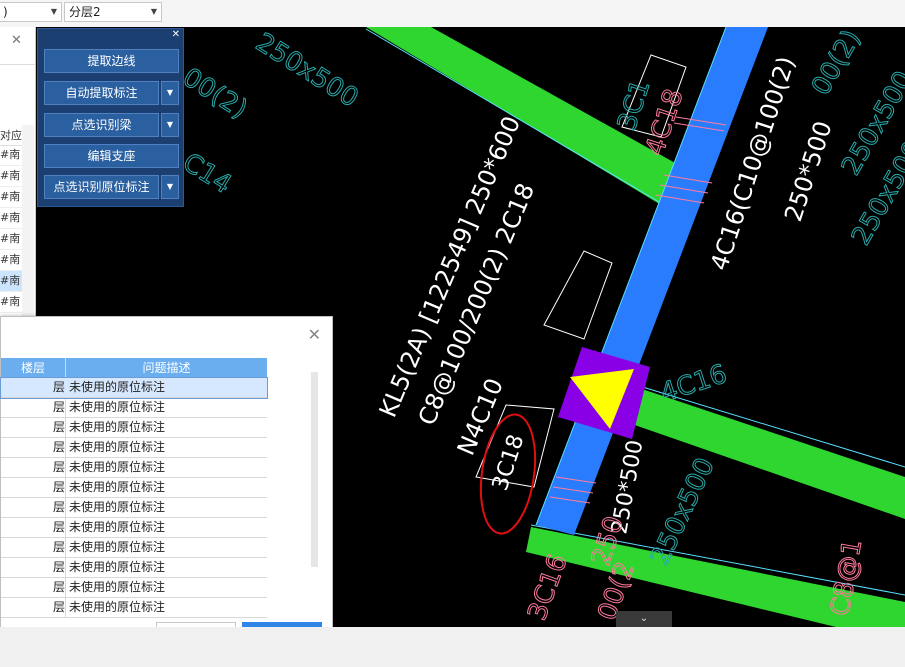 The height and width of the screenshot is (667, 905). I want to click on beam-tool-panel: ✕ 提取边线 自动提取标注 ▼ 点选识别梁 ▼ 编辑支座 点选识别原位标注 ▼, so click(110, 117).